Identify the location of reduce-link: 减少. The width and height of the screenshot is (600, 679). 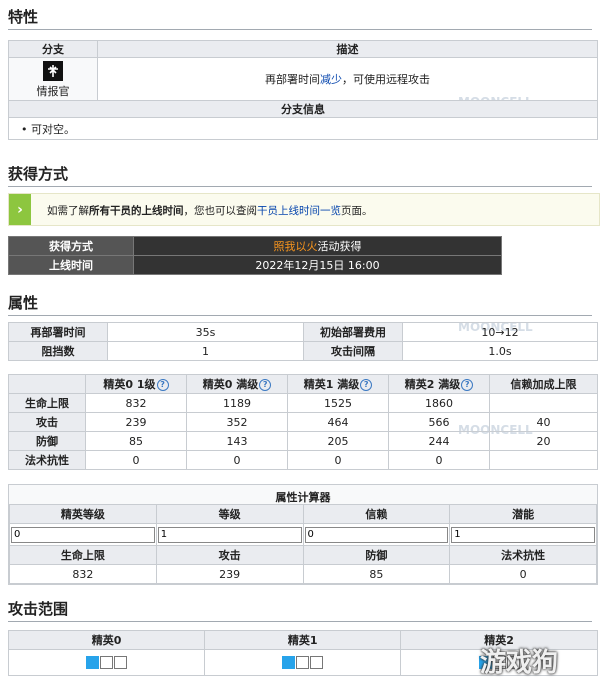
(331, 79).